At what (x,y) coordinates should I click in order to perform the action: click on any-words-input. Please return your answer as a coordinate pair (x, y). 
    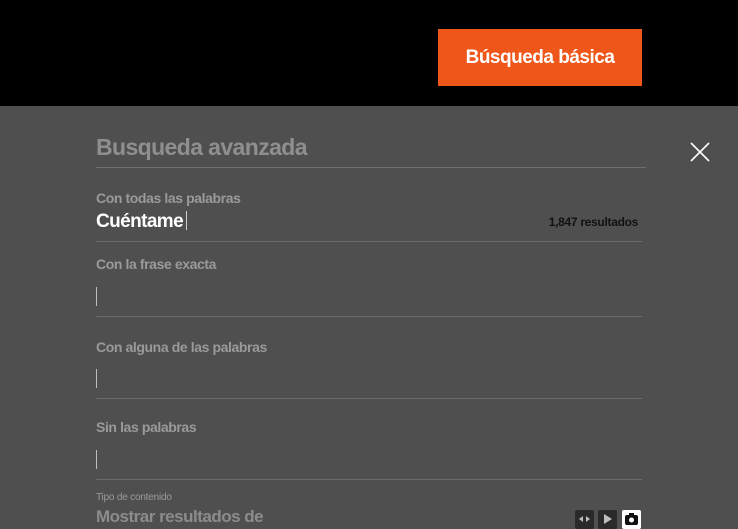
    Looking at the image, I should click on (371, 380).